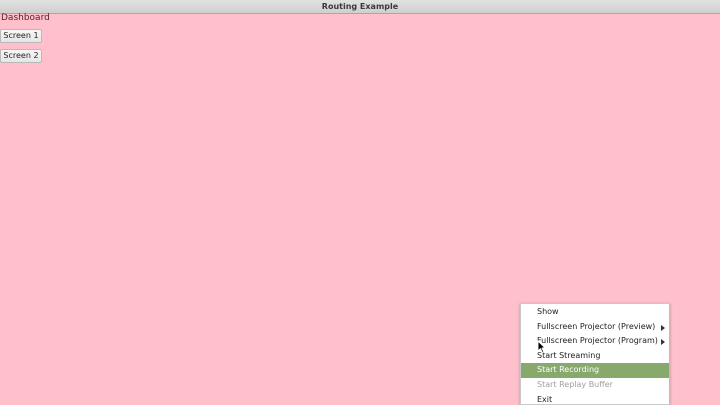 The height and width of the screenshot is (405, 720). What do you see at coordinates (25, 18) in the screenshot?
I see `page-heading: Dashboard` at bounding box center [25, 18].